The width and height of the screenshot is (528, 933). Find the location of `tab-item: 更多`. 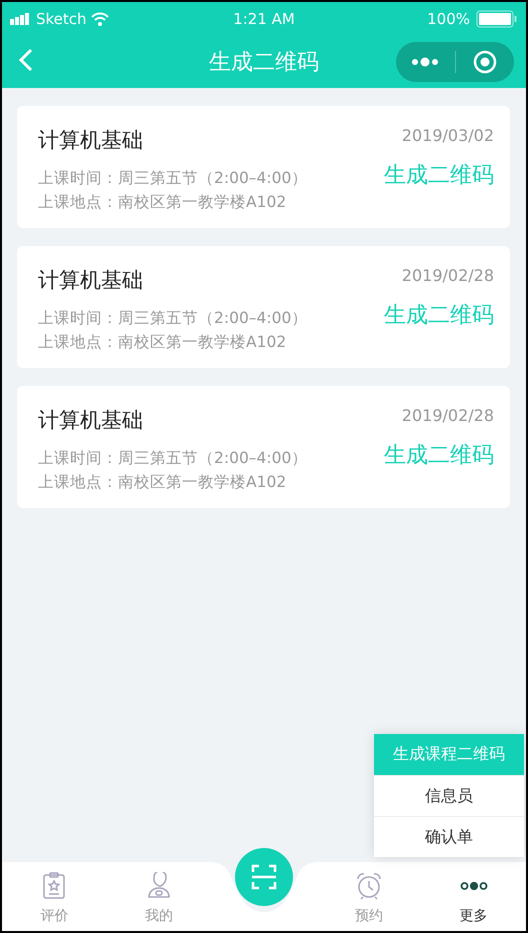

tab-item: 更多 is located at coordinates (473, 896).